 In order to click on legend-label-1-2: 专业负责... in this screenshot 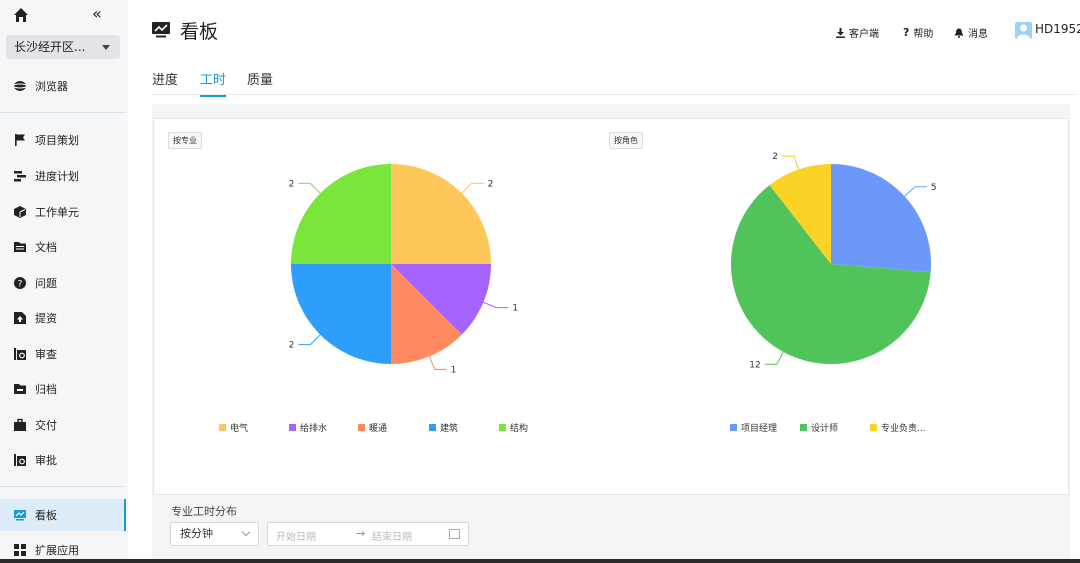, I will do `click(903, 428)`.